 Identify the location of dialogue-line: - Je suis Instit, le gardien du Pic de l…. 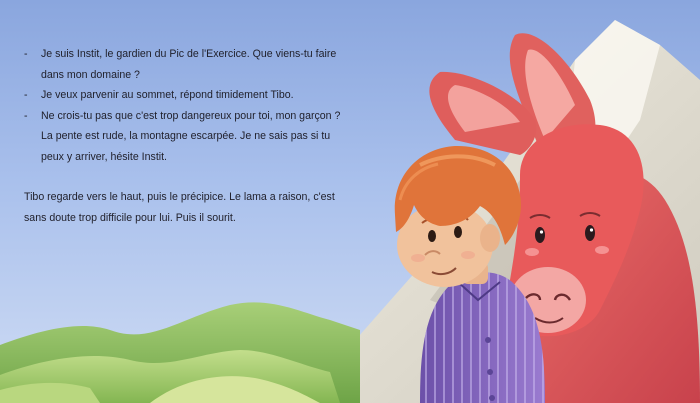
(183, 64).